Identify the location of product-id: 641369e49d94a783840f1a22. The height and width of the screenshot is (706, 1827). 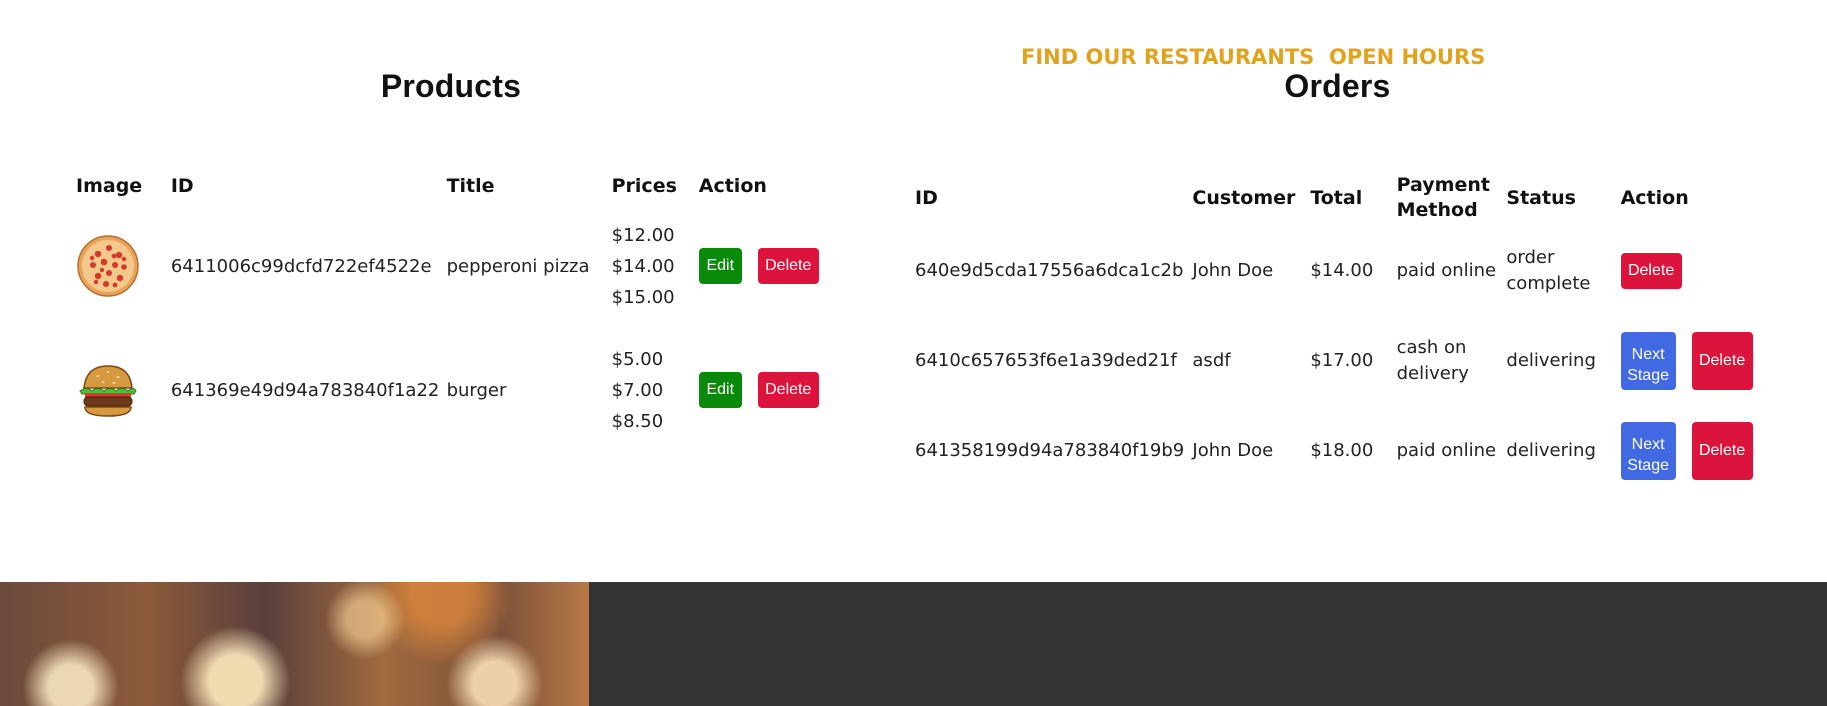
(305, 390).